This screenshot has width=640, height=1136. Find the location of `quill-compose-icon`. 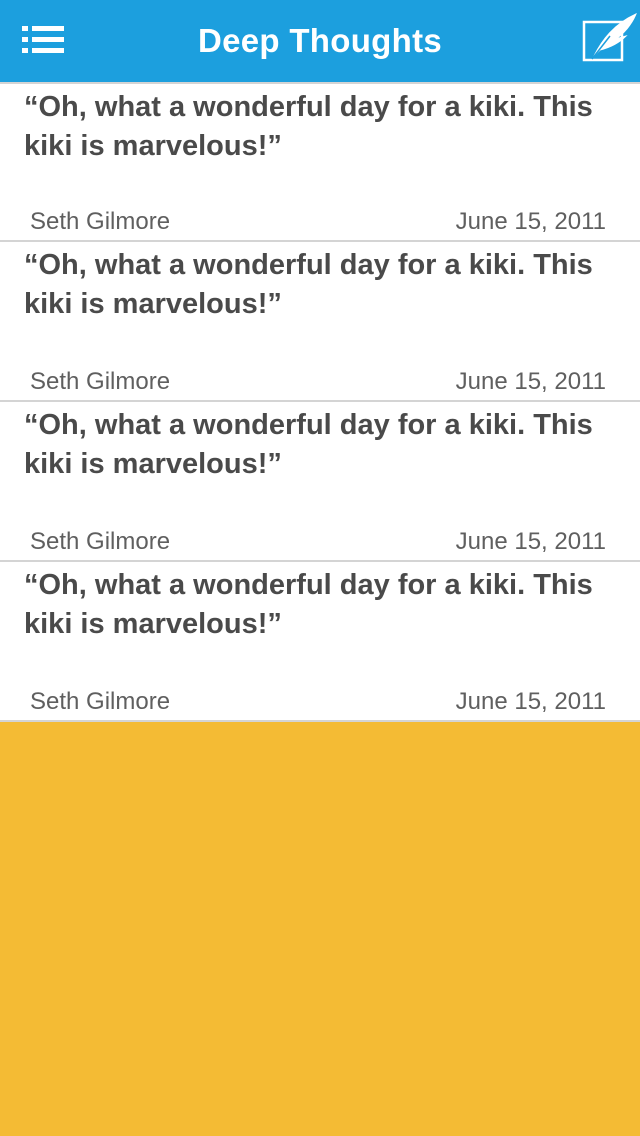

quill-compose-icon is located at coordinates (609, 37).